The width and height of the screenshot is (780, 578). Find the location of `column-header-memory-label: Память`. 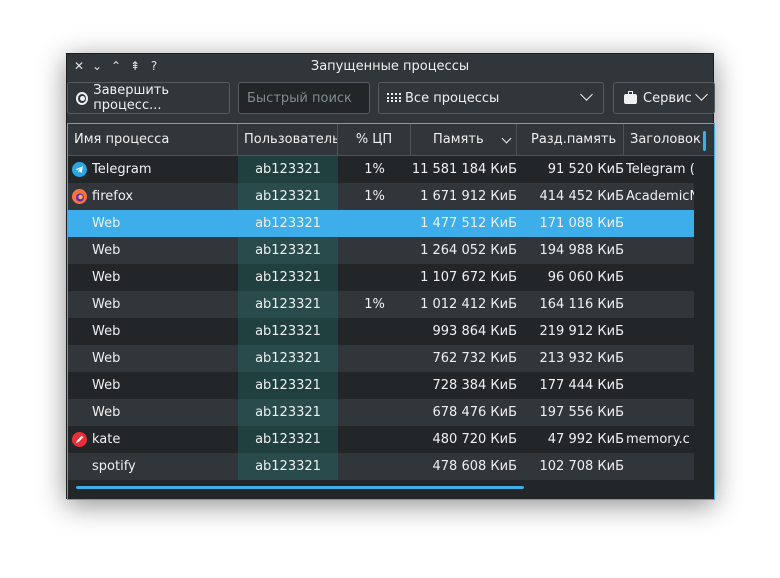

column-header-memory-label: Память is located at coordinates (458, 139).